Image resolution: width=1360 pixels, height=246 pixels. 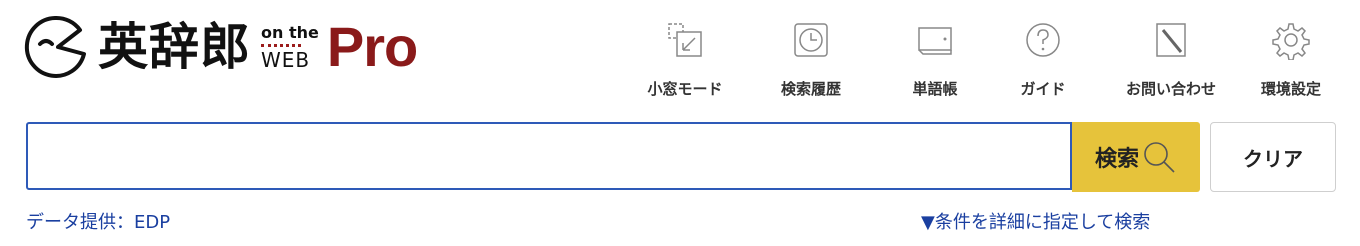 What do you see at coordinates (1159, 157) in the screenshot?
I see `magnifier-icon` at bounding box center [1159, 157].